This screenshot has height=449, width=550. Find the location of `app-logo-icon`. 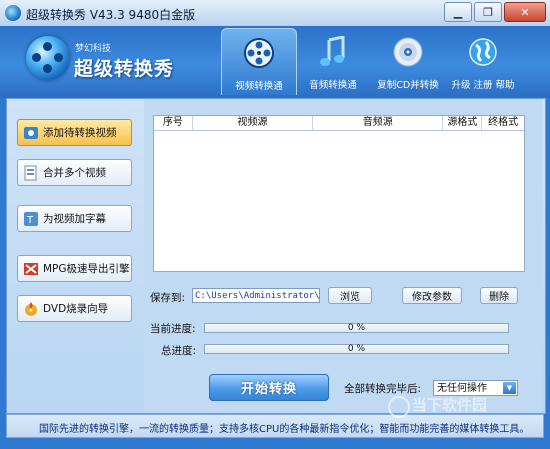

app-logo-icon is located at coordinates (13, 13).